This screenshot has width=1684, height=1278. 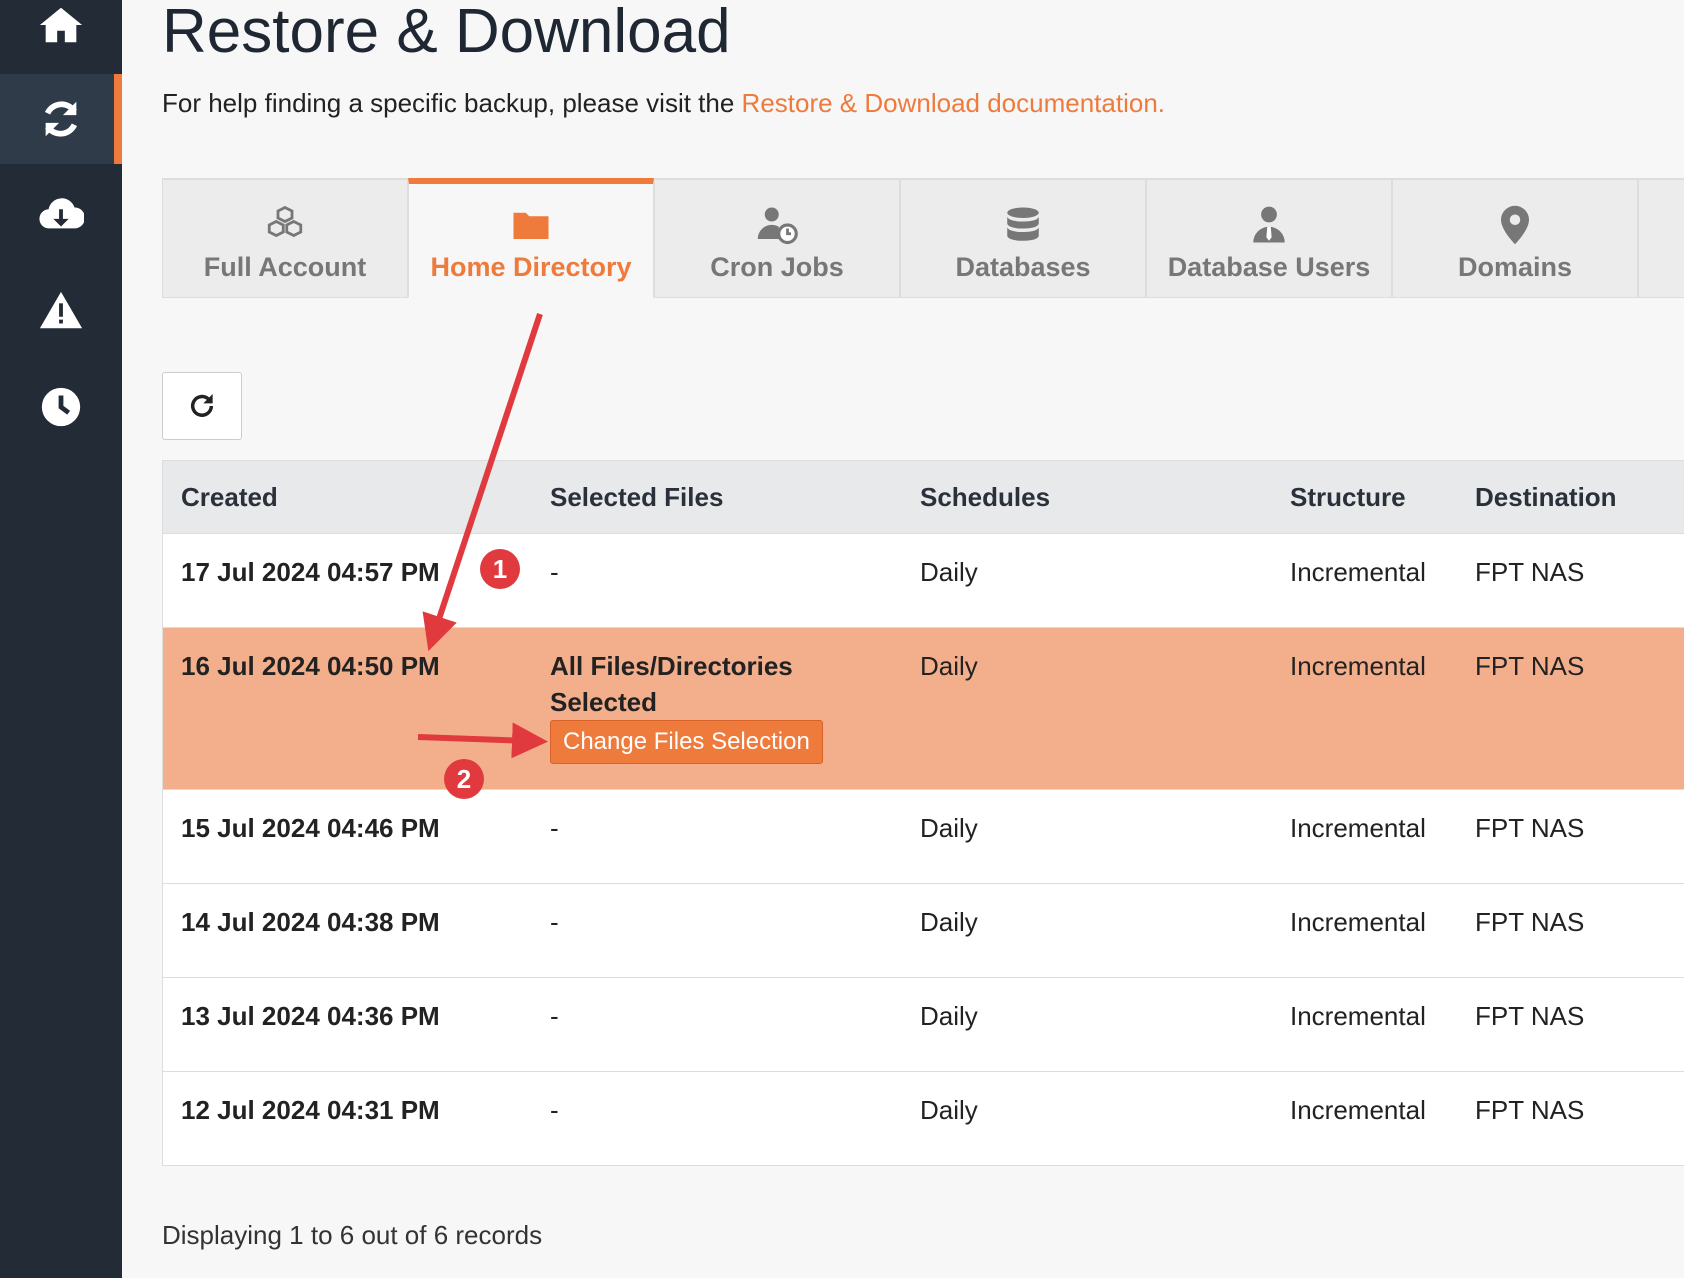 What do you see at coordinates (1023, 224) in the screenshot?
I see `database-icon` at bounding box center [1023, 224].